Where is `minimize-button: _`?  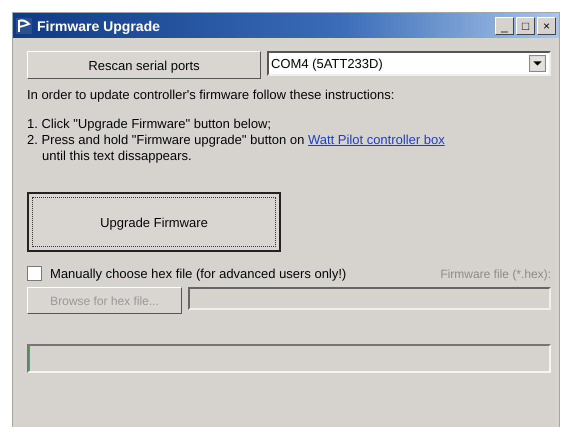
minimize-button: _ is located at coordinates (504, 25).